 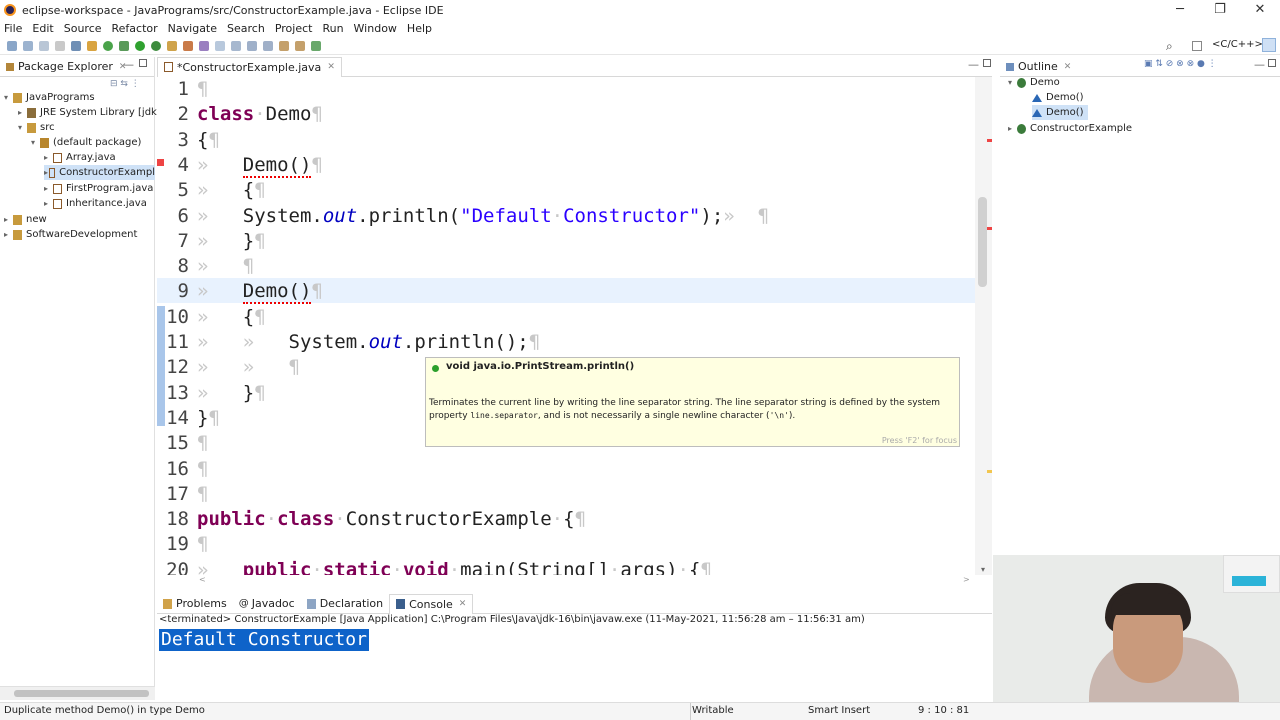 What do you see at coordinates (391, 519) in the screenshot?
I see `code-text: public·class·ConstructorExample·{¶` at bounding box center [391, 519].